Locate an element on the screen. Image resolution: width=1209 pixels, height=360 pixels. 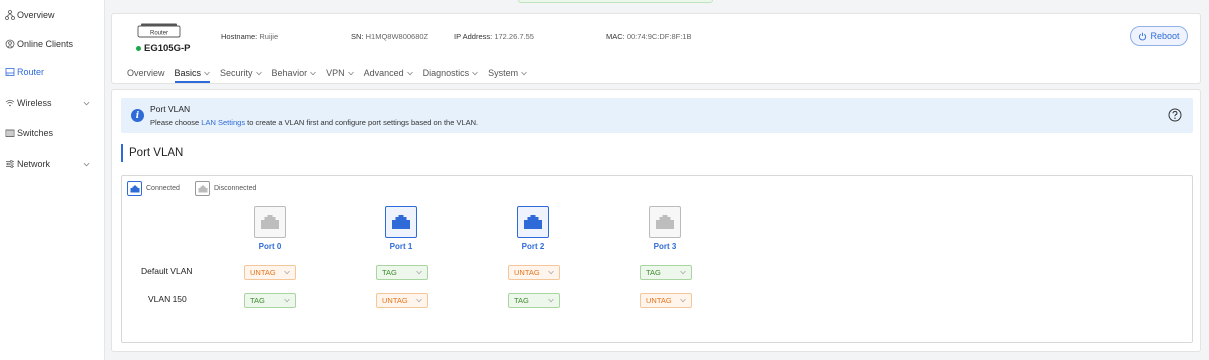
tab-basics: Basics is located at coordinates (192, 75).